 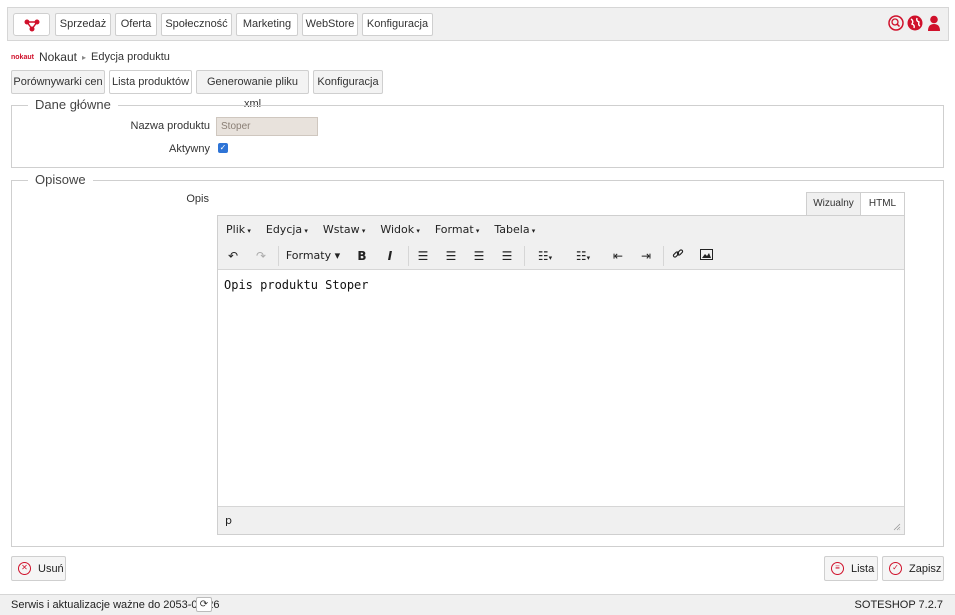 I want to click on image-icon, so click(x=706, y=256).